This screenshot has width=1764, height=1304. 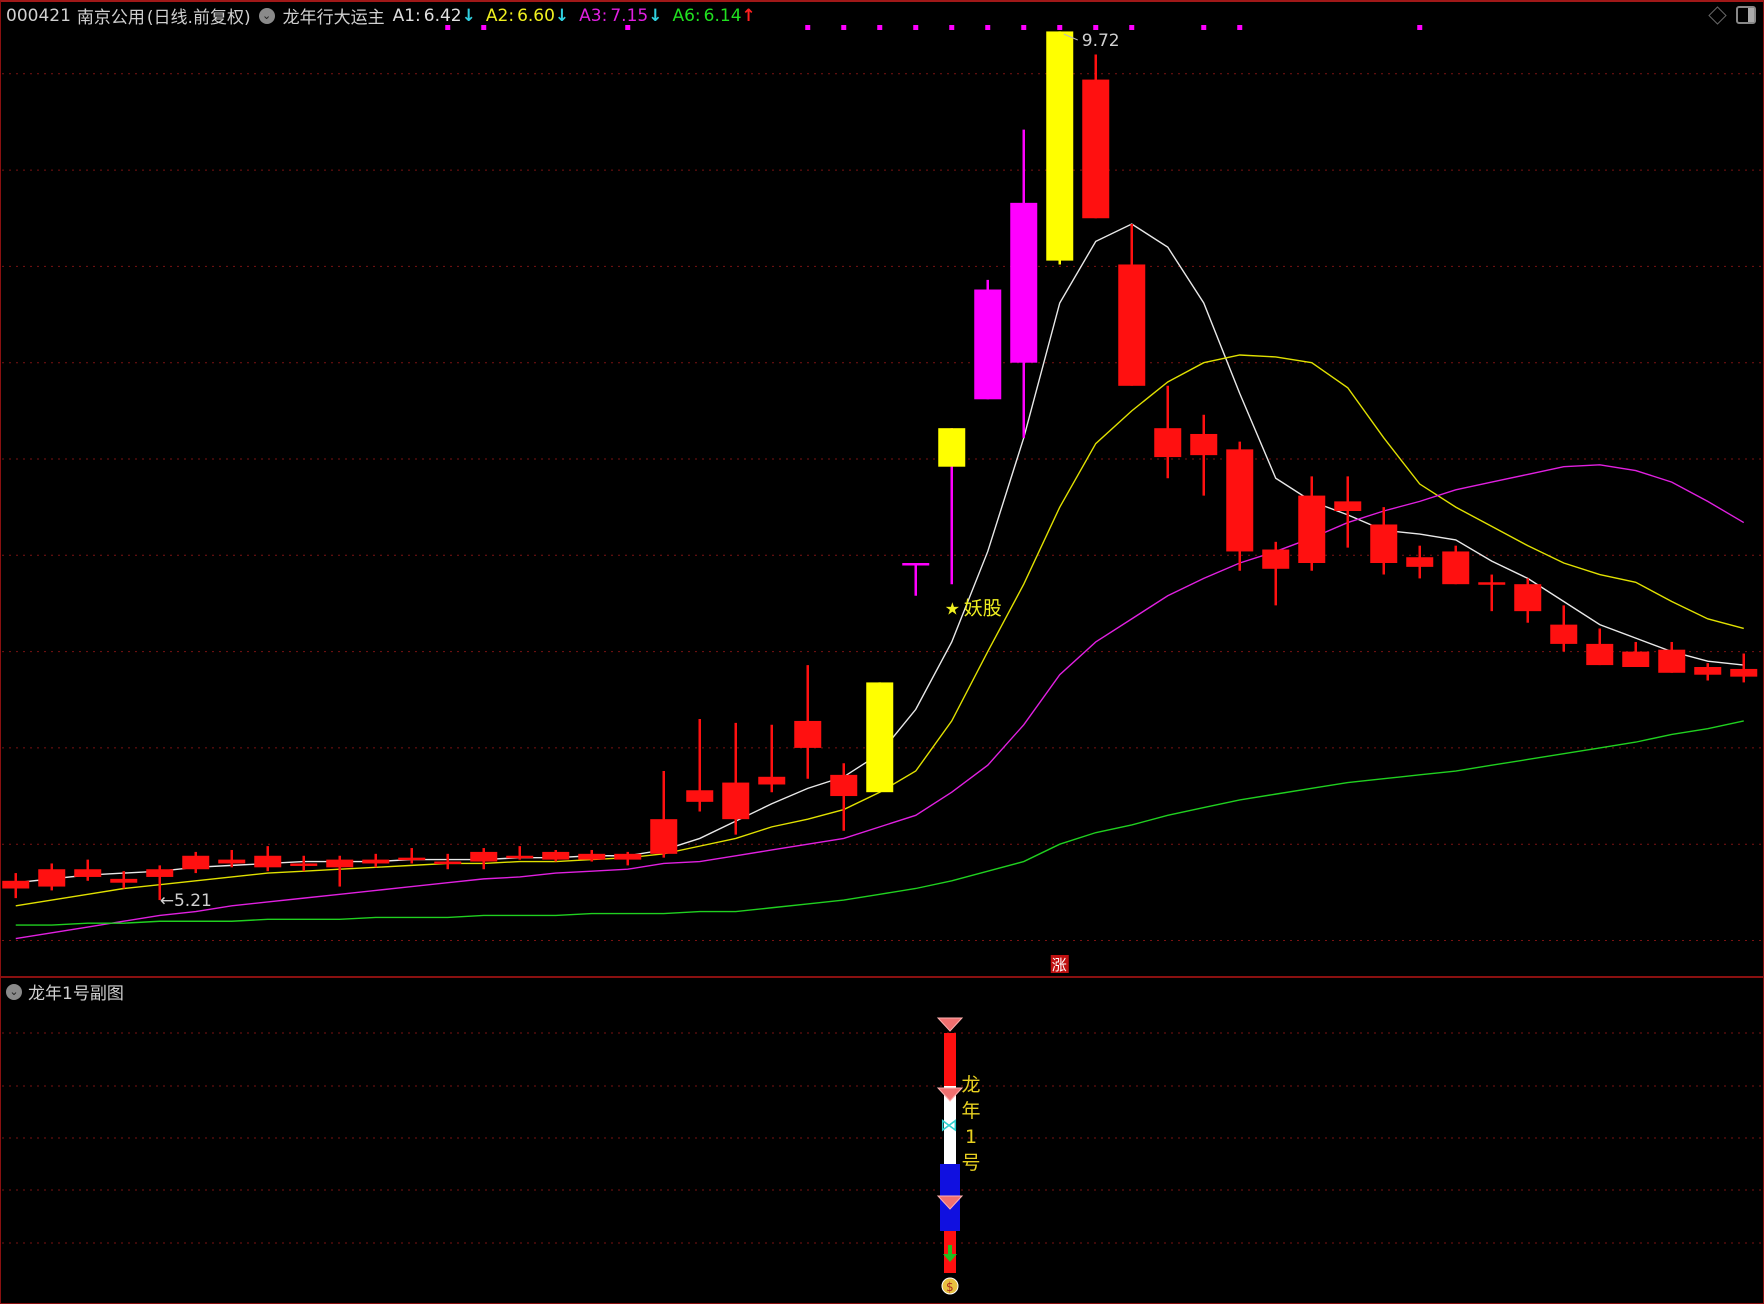 I want to click on label-char: 年, so click(x=971, y=1111).